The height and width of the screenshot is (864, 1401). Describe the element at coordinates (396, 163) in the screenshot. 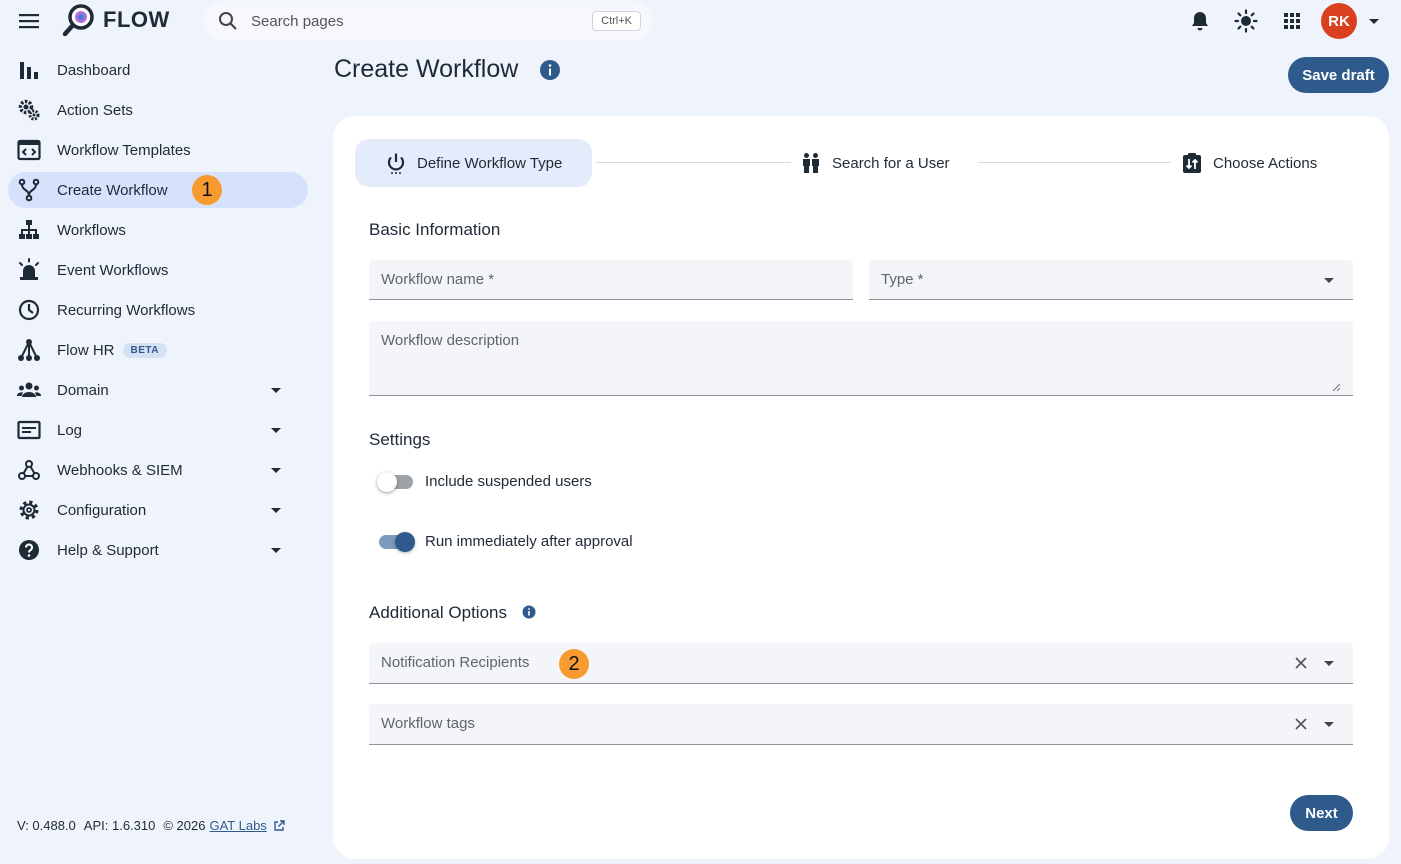

I see `power-icon` at that location.